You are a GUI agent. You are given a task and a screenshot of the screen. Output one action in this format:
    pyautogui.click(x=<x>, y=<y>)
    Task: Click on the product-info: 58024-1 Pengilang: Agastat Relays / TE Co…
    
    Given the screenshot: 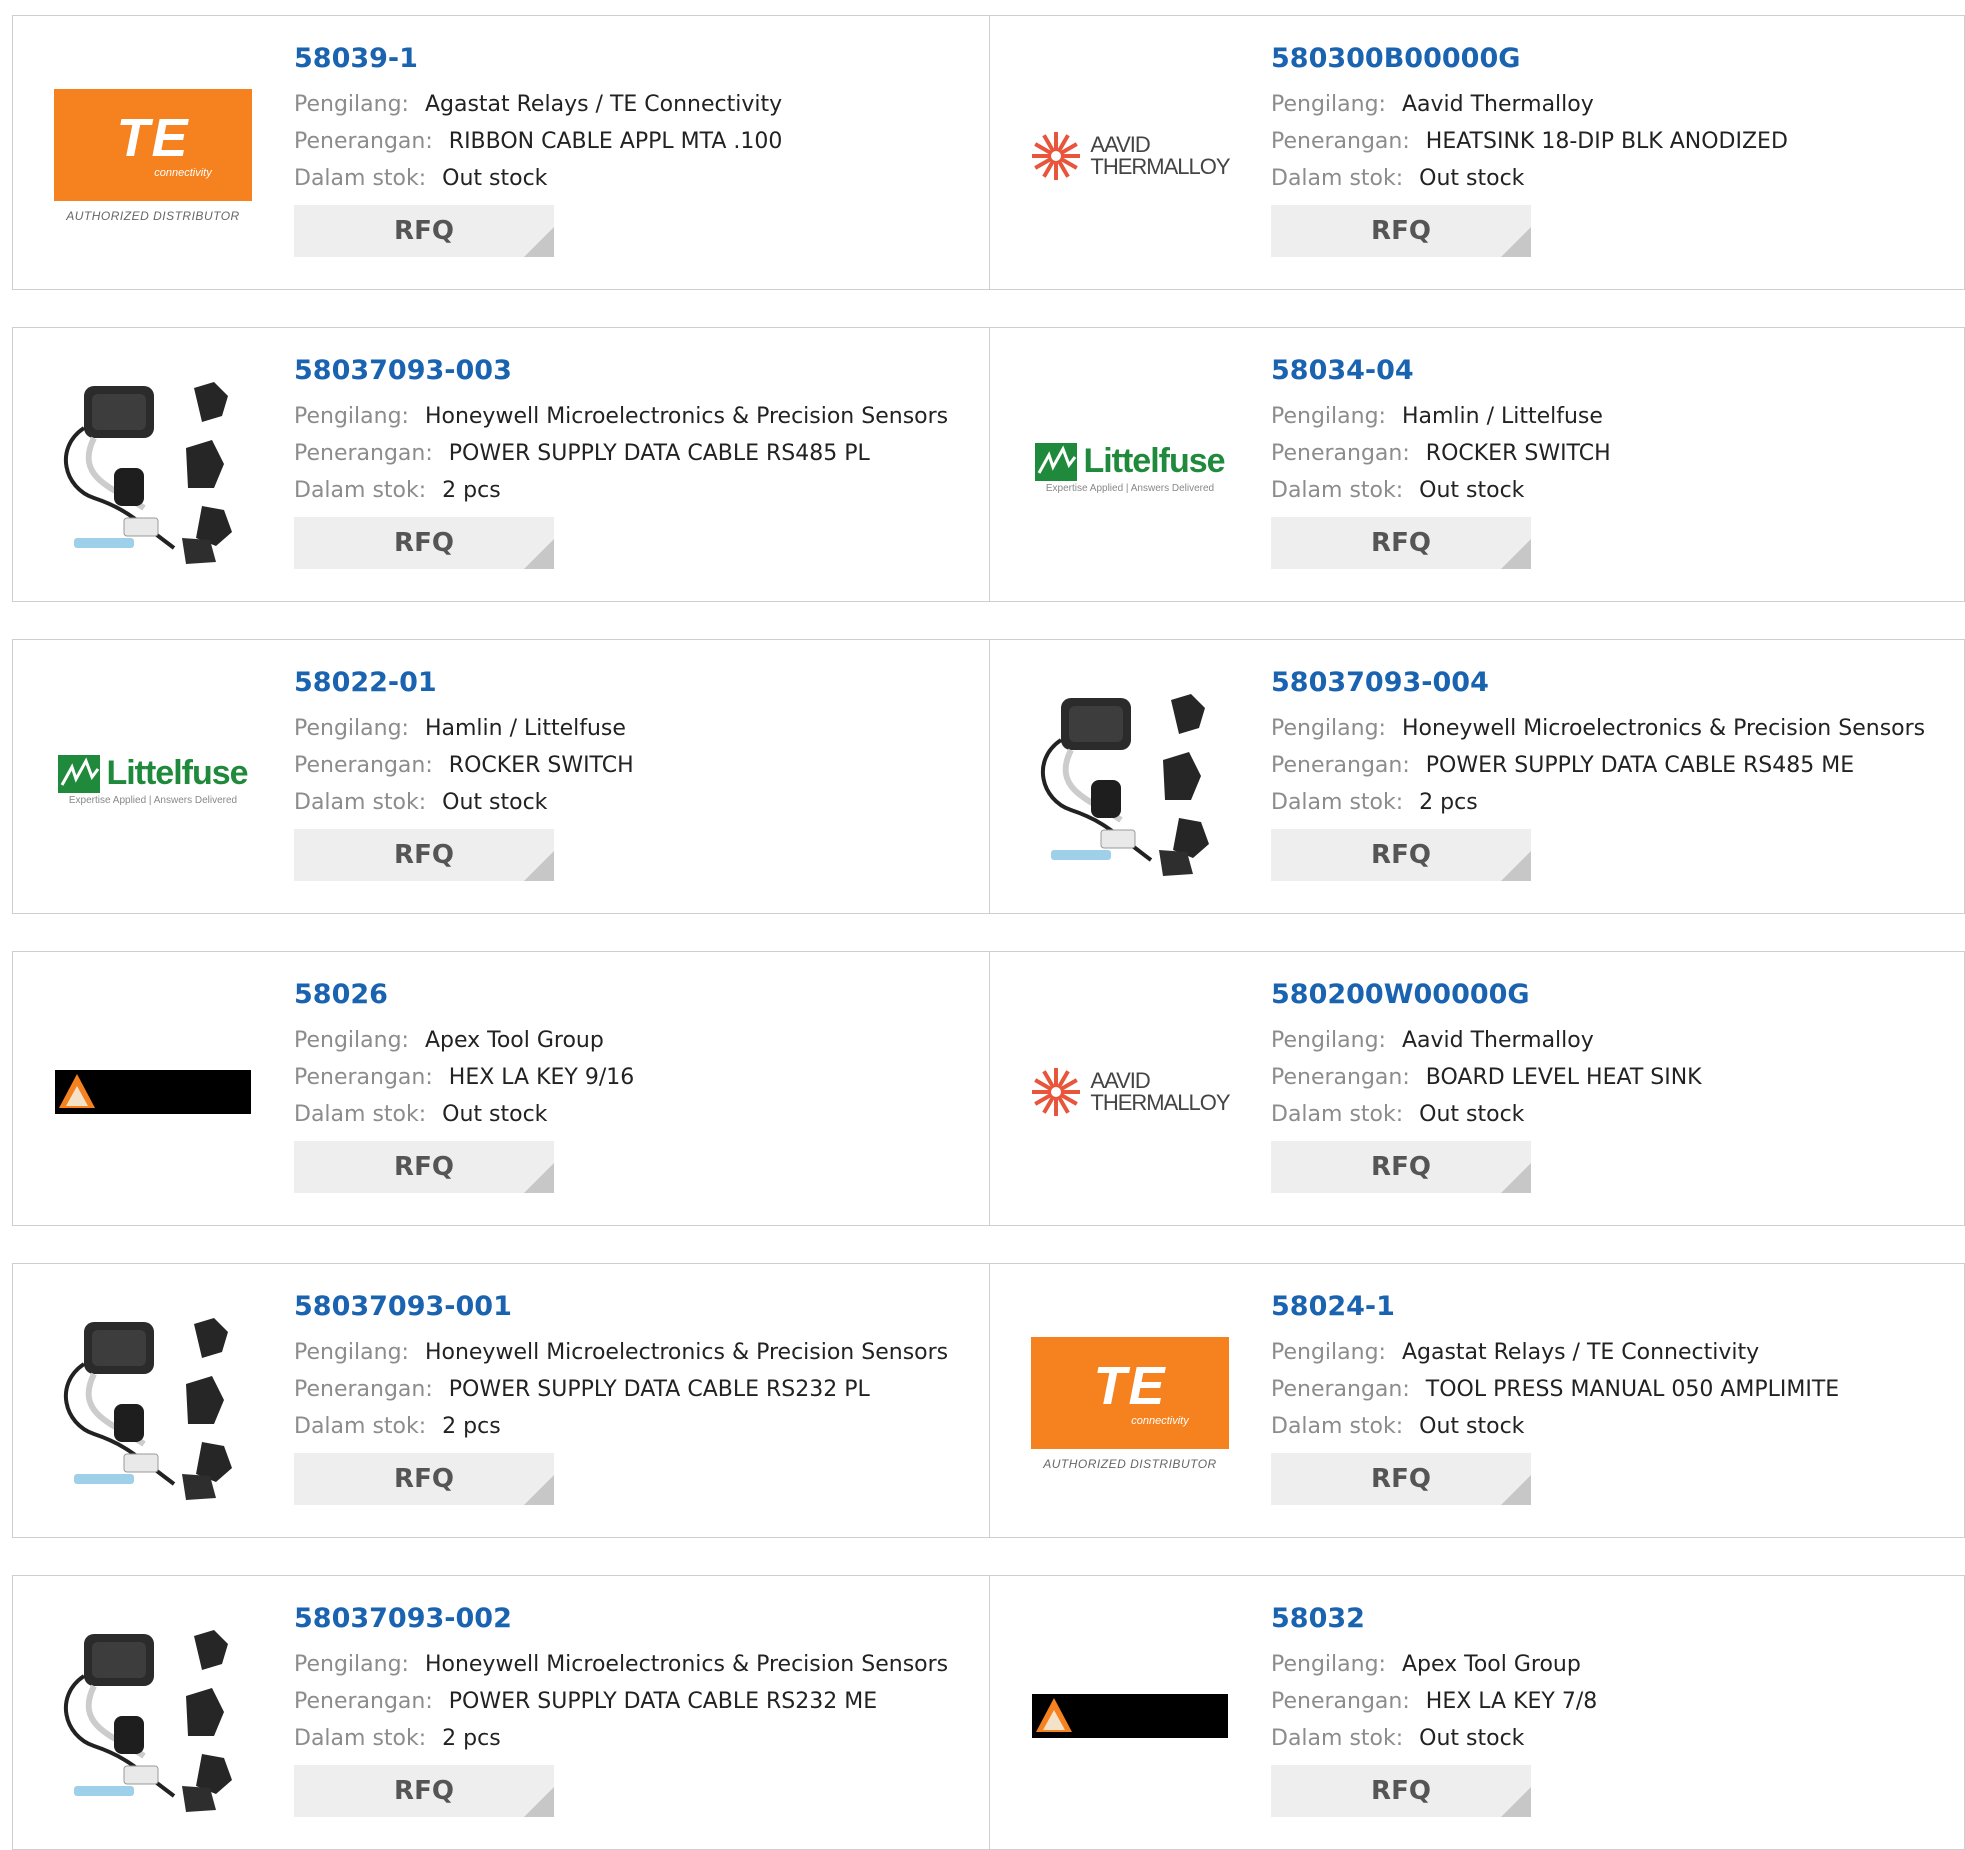 What is the action you would take?
    pyautogui.click(x=1612, y=1397)
    